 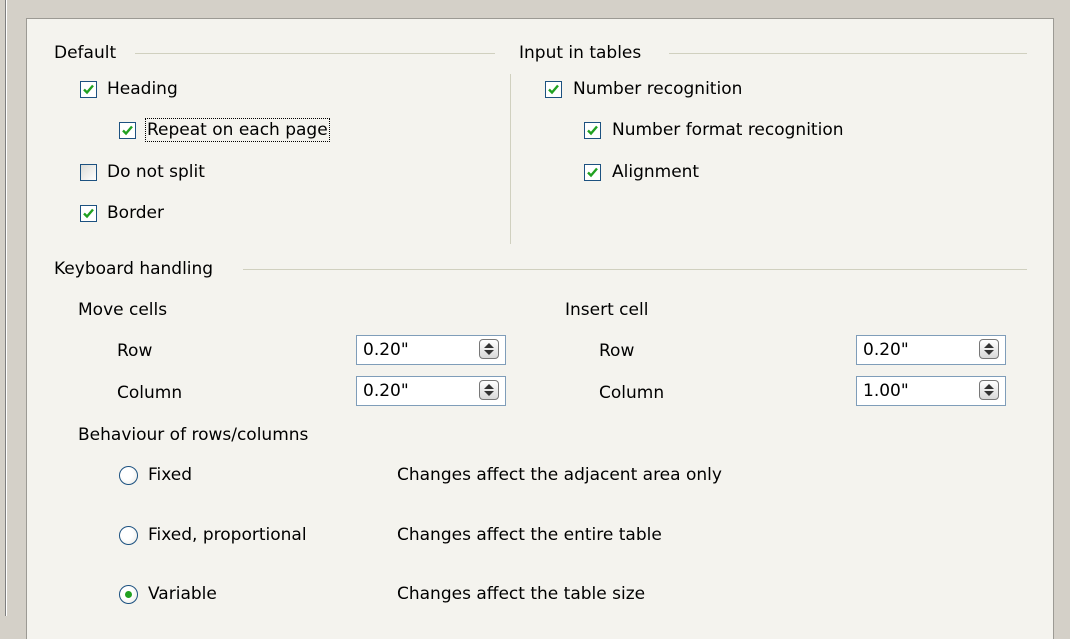 I want to click on move-row-spinbox, so click(x=431, y=350).